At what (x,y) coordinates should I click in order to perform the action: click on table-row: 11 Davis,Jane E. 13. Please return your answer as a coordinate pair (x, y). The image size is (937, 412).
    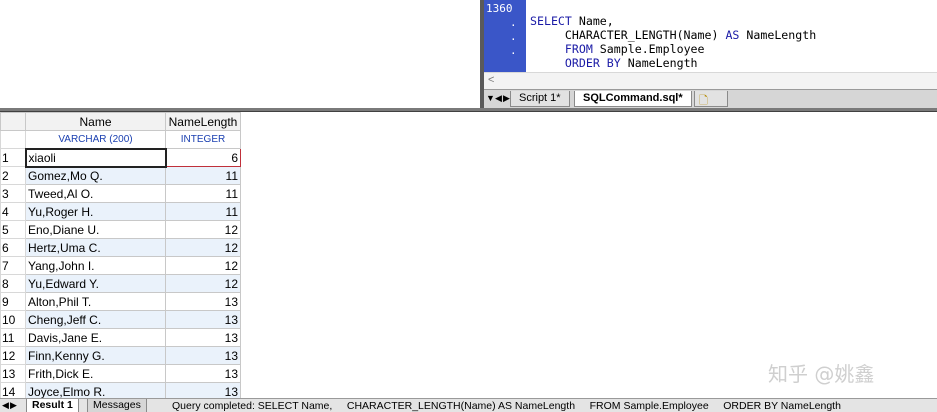
    Looking at the image, I should click on (120, 337).